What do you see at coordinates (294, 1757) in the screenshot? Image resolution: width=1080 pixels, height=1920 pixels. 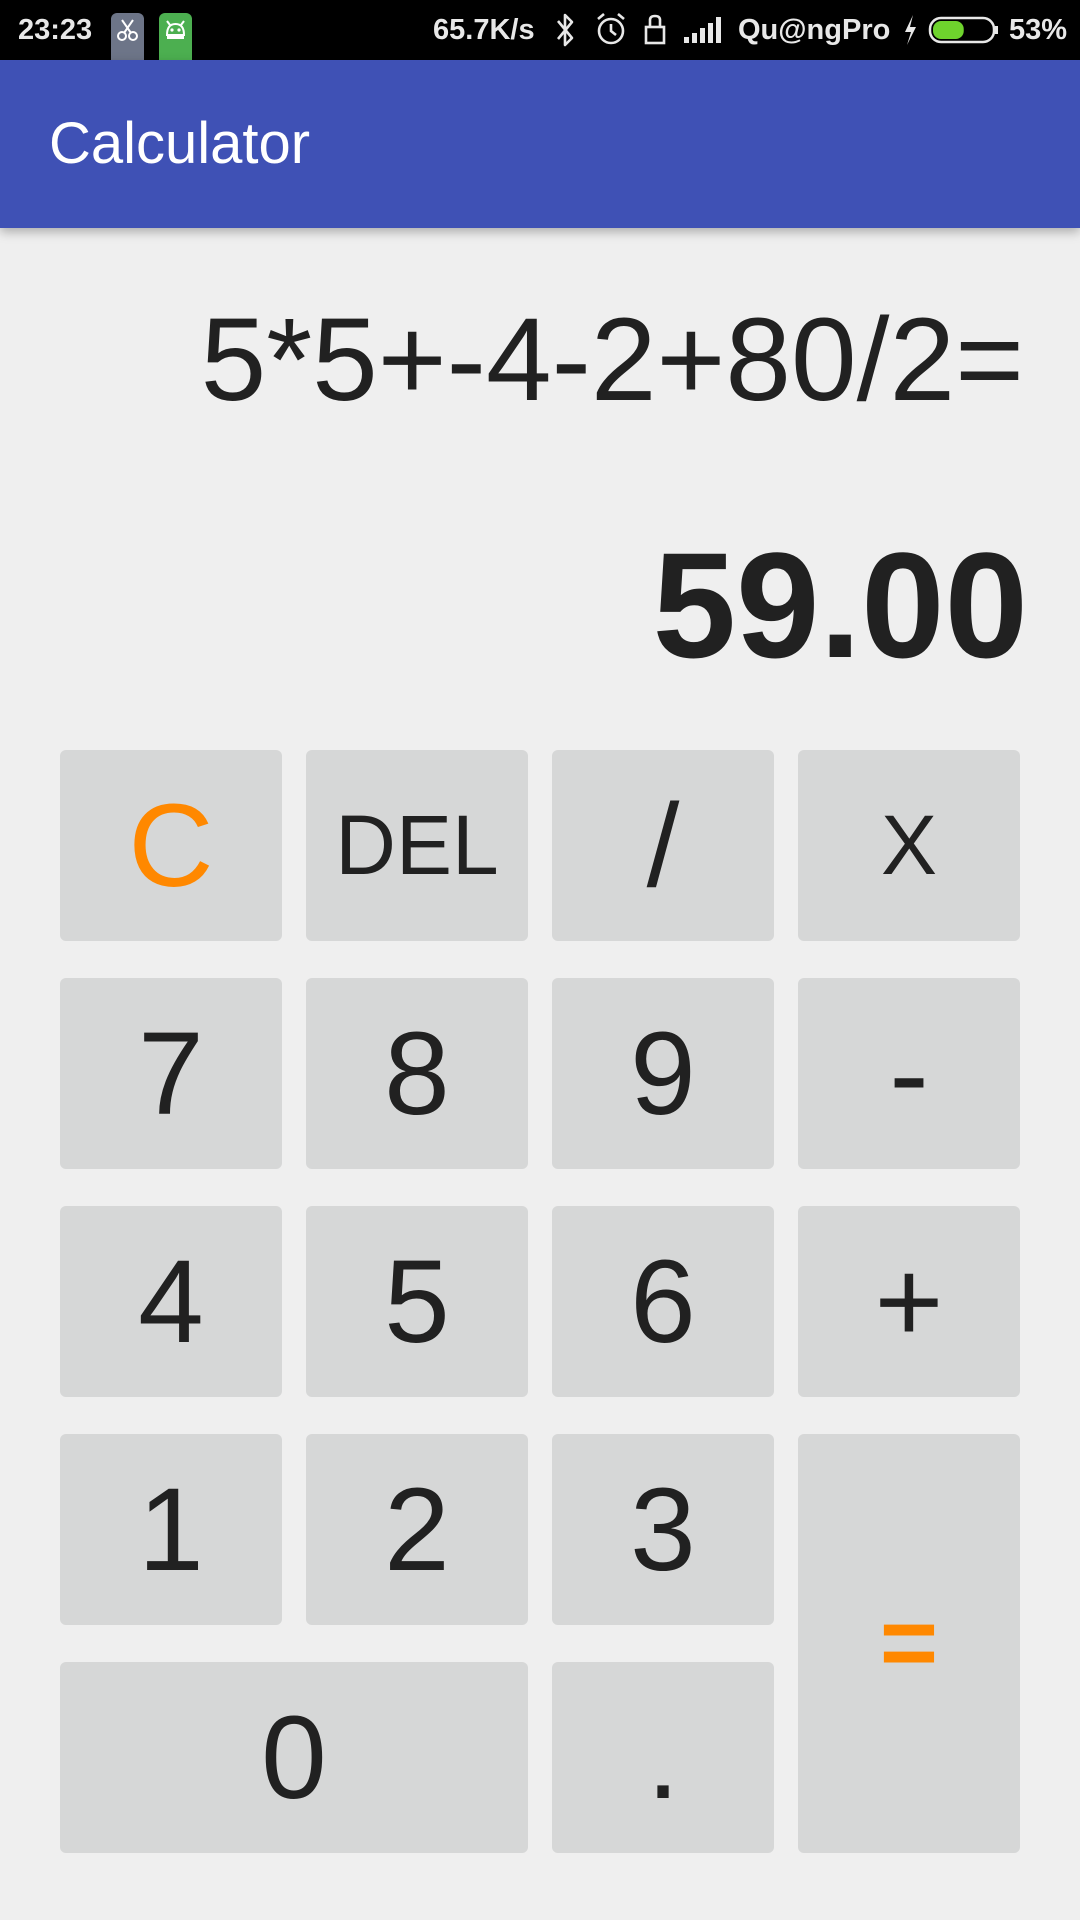 I see `digit-0-button: 0` at bounding box center [294, 1757].